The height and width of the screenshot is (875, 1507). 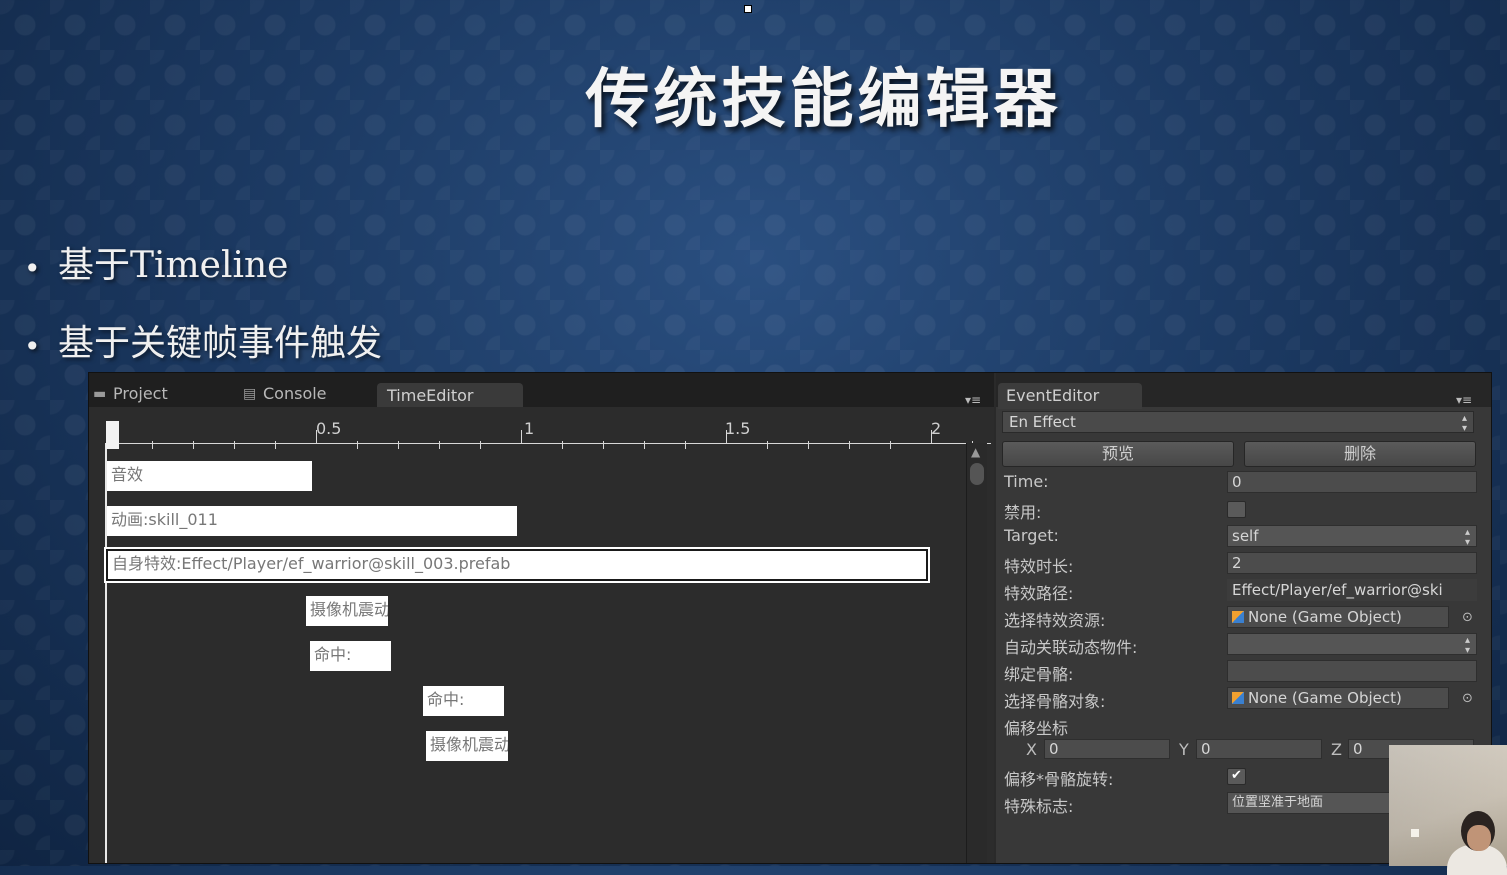 What do you see at coordinates (1336, 749) in the screenshot?
I see `offset-z-label: Z` at bounding box center [1336, 749].